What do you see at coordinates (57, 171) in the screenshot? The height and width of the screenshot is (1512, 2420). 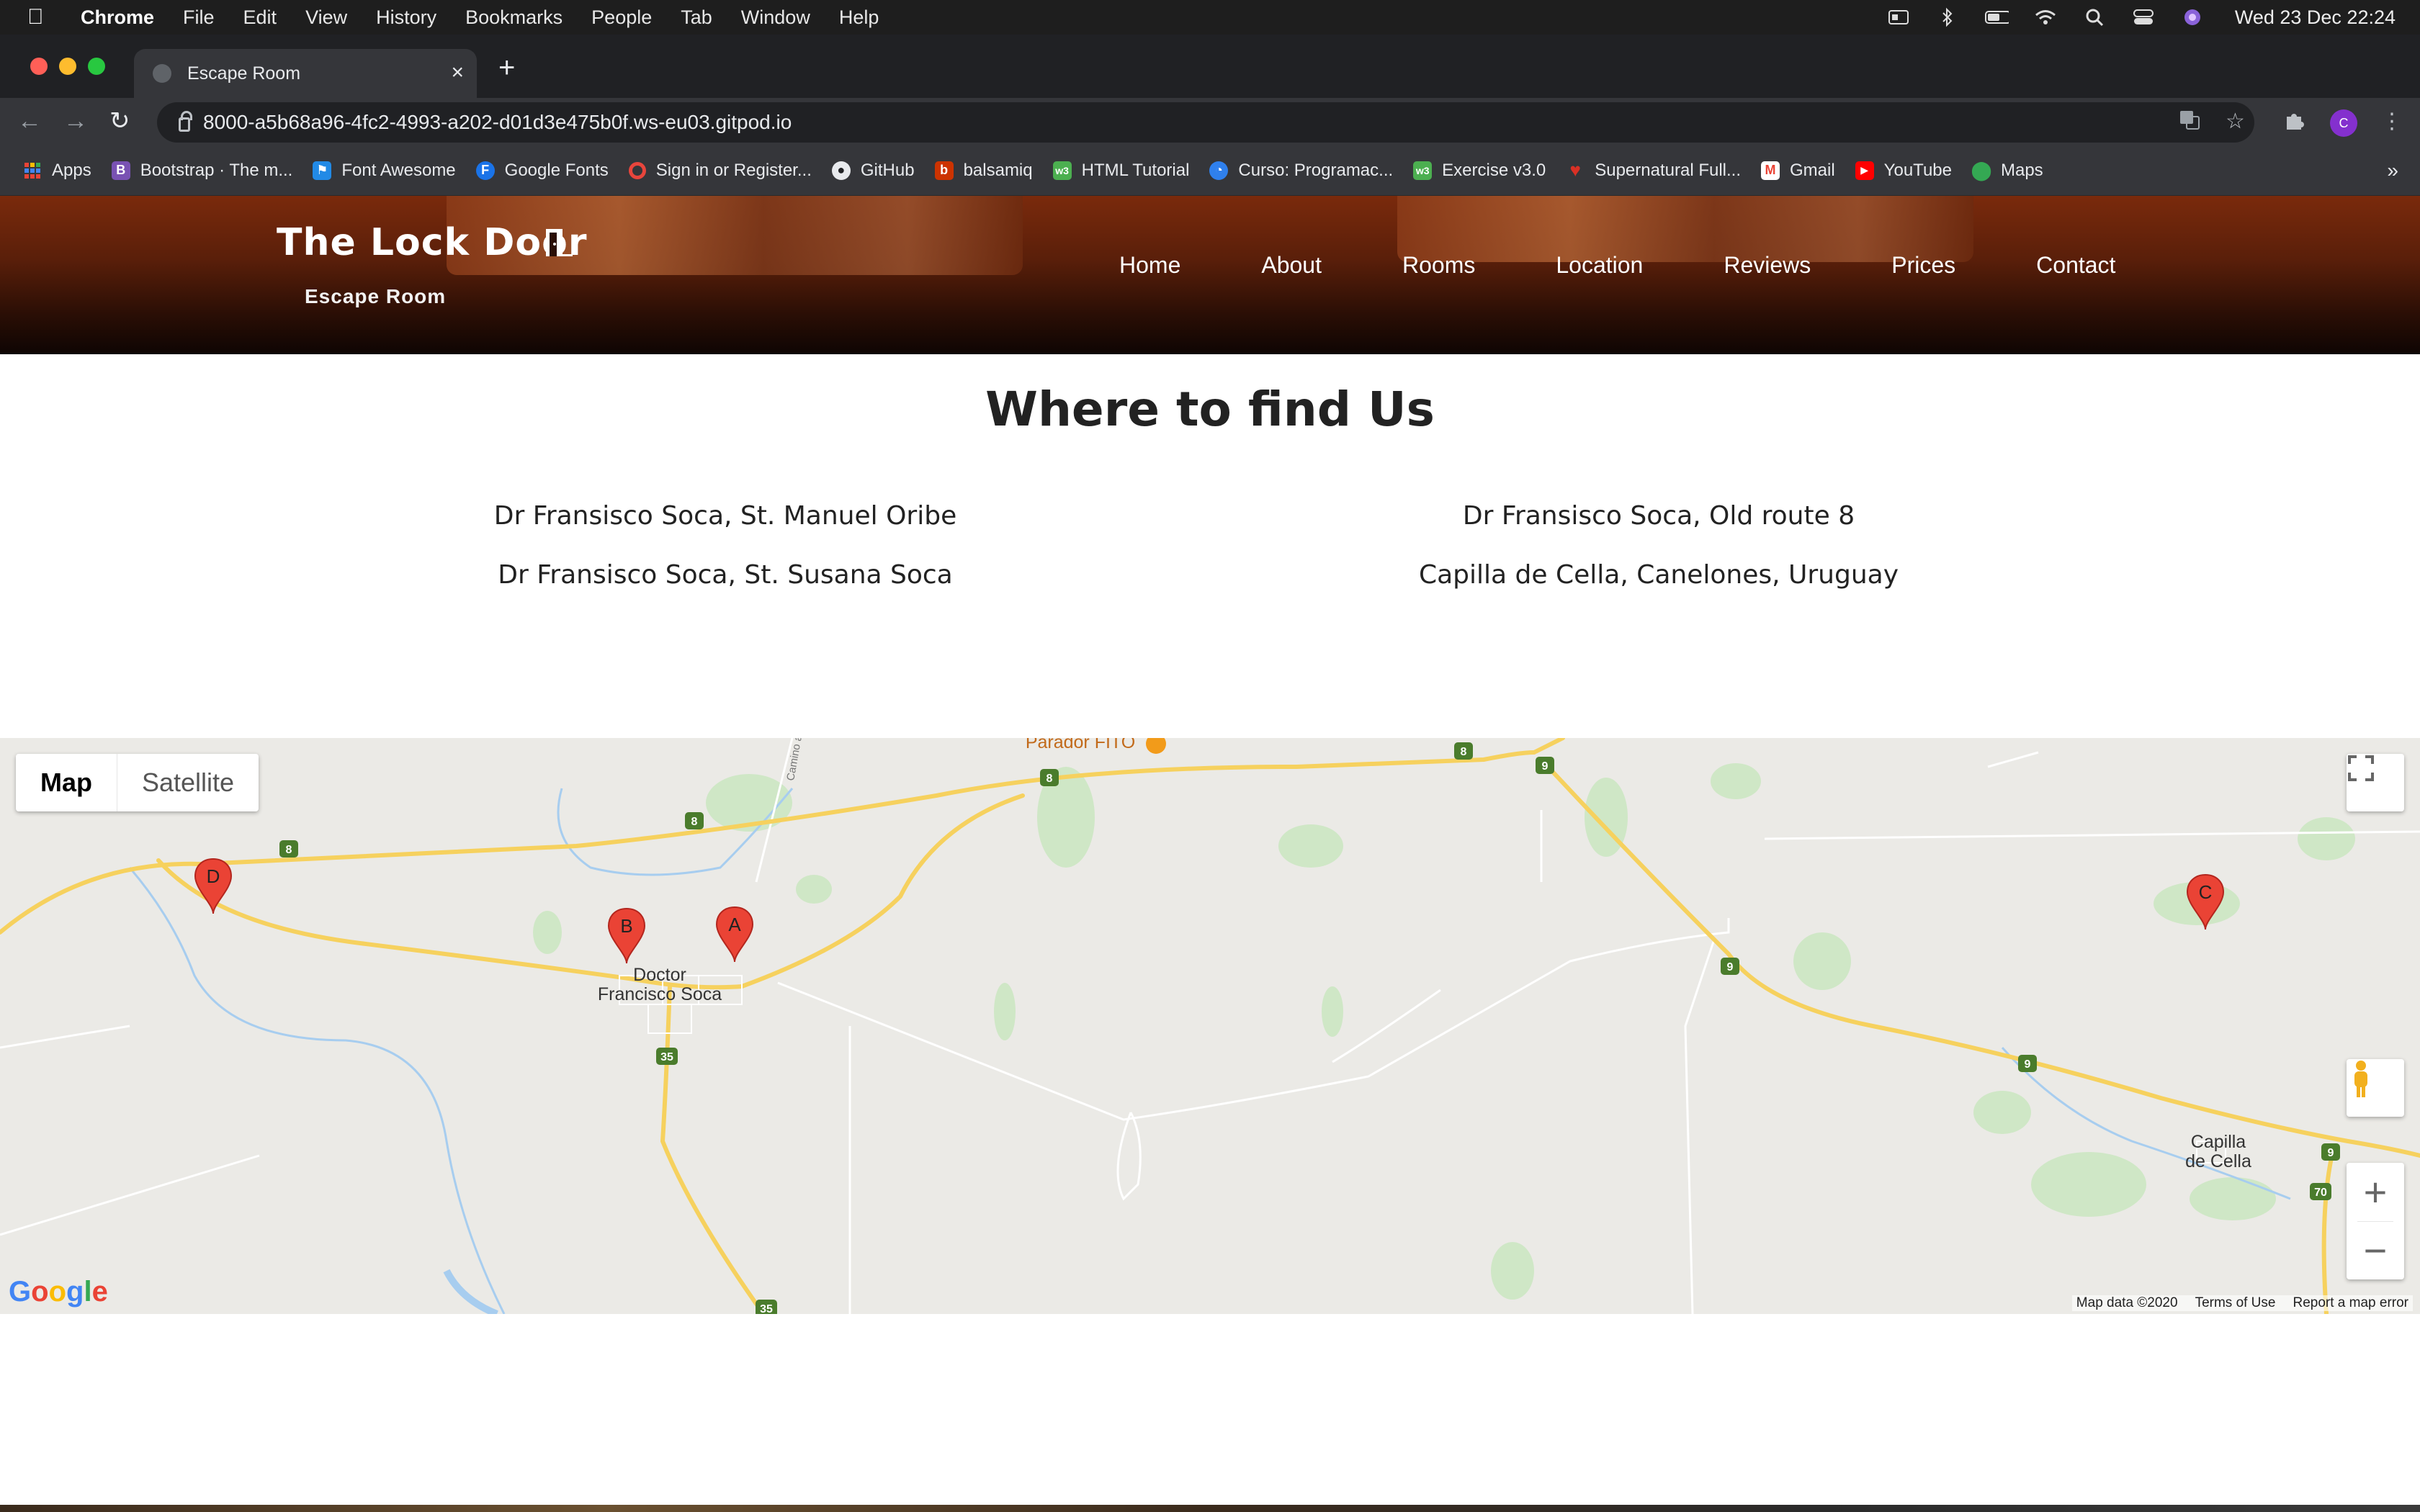 I see `bookmark-apps: Apps` at bounding box center [57, 171].